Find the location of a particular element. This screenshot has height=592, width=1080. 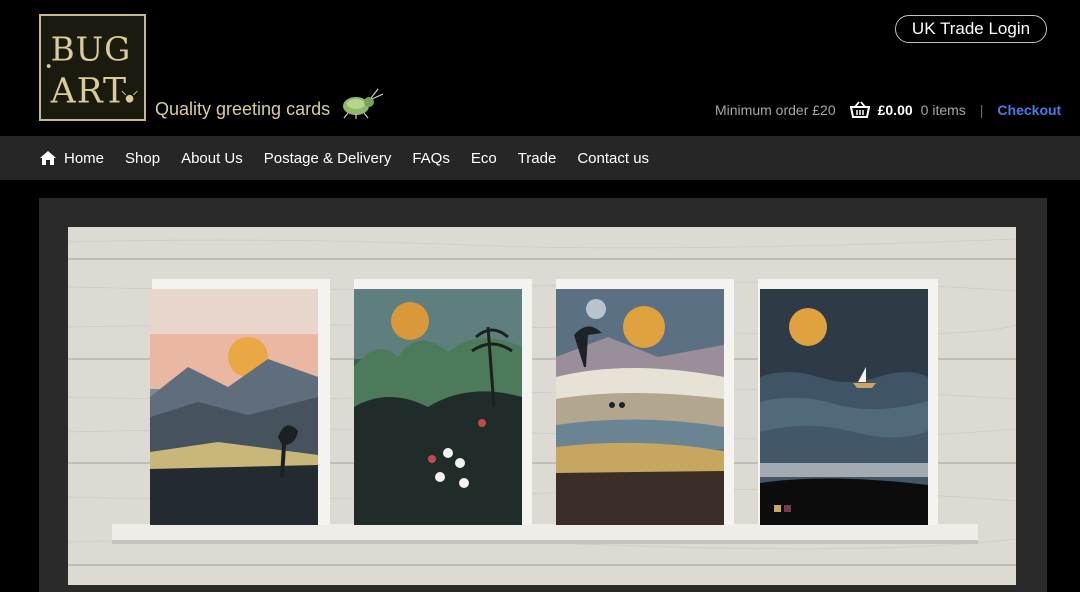

bug-art-logo: BUG ART is located at coordinates (92, 67).